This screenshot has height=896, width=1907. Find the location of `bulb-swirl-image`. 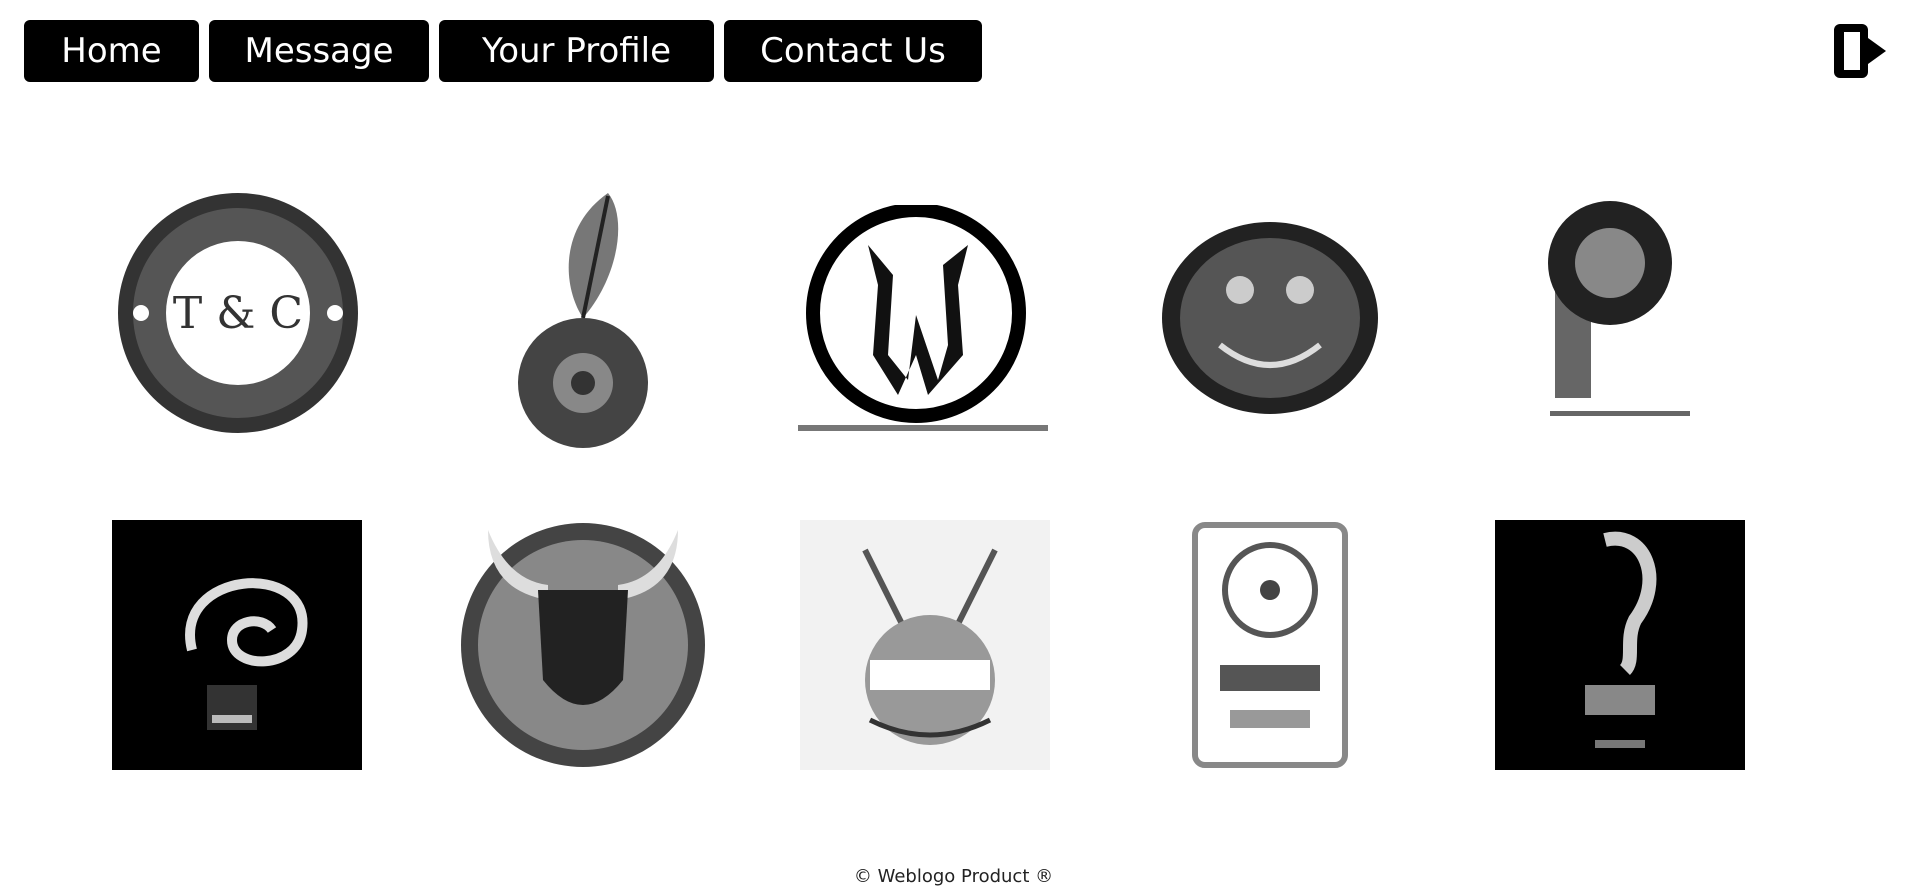

bulb-swirl-image is located at coordinates (237, 645).